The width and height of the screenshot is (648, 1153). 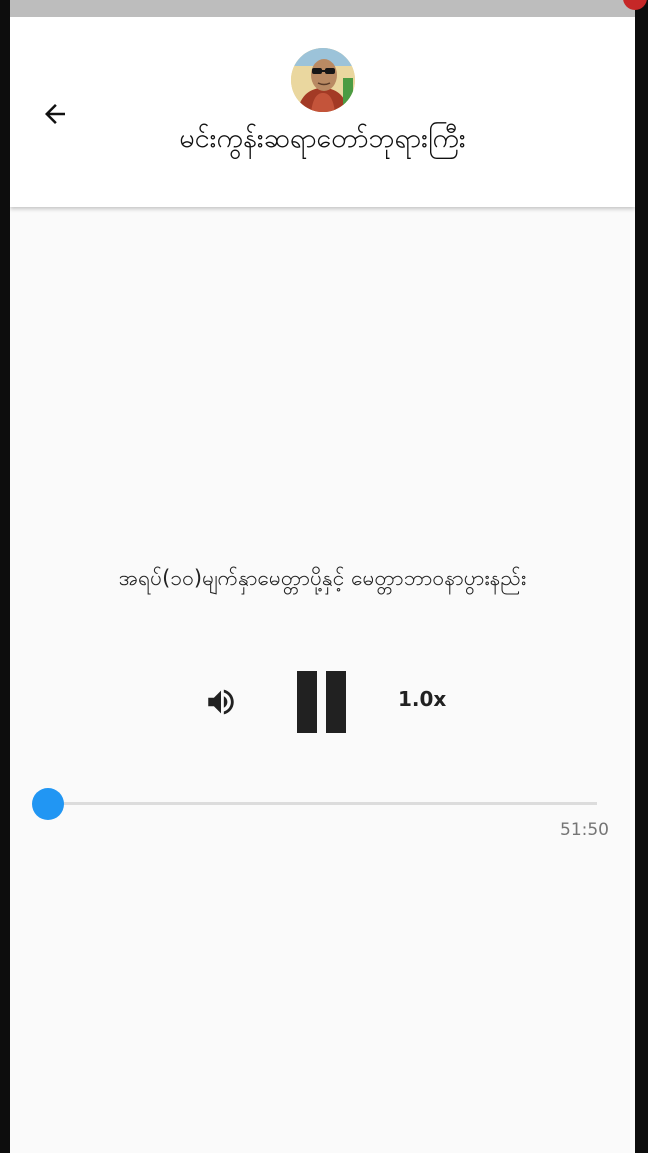 I want to click on pause-button, so click(x=322, y=702).